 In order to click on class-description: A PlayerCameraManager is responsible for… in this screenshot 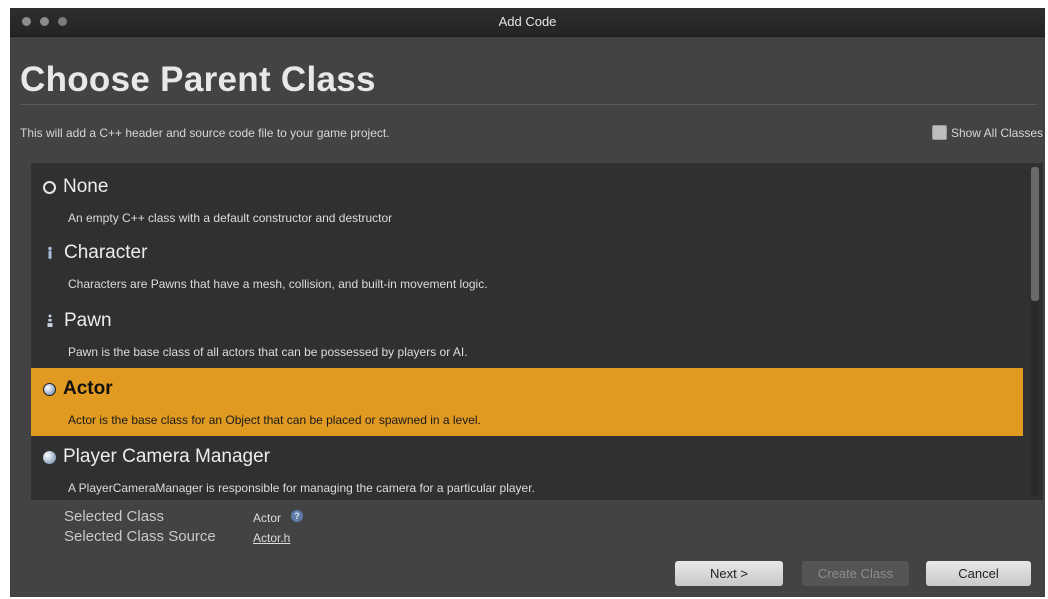, I will do `click(301, 488)`.